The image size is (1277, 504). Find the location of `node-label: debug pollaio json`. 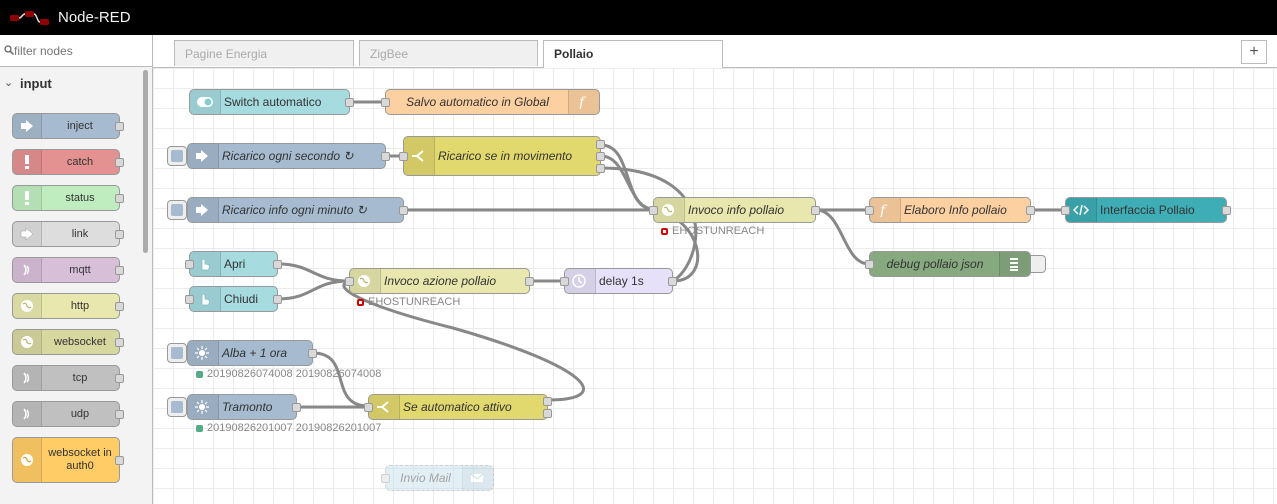

node-label: debug pollaio json is located at coordinates (935, 264).